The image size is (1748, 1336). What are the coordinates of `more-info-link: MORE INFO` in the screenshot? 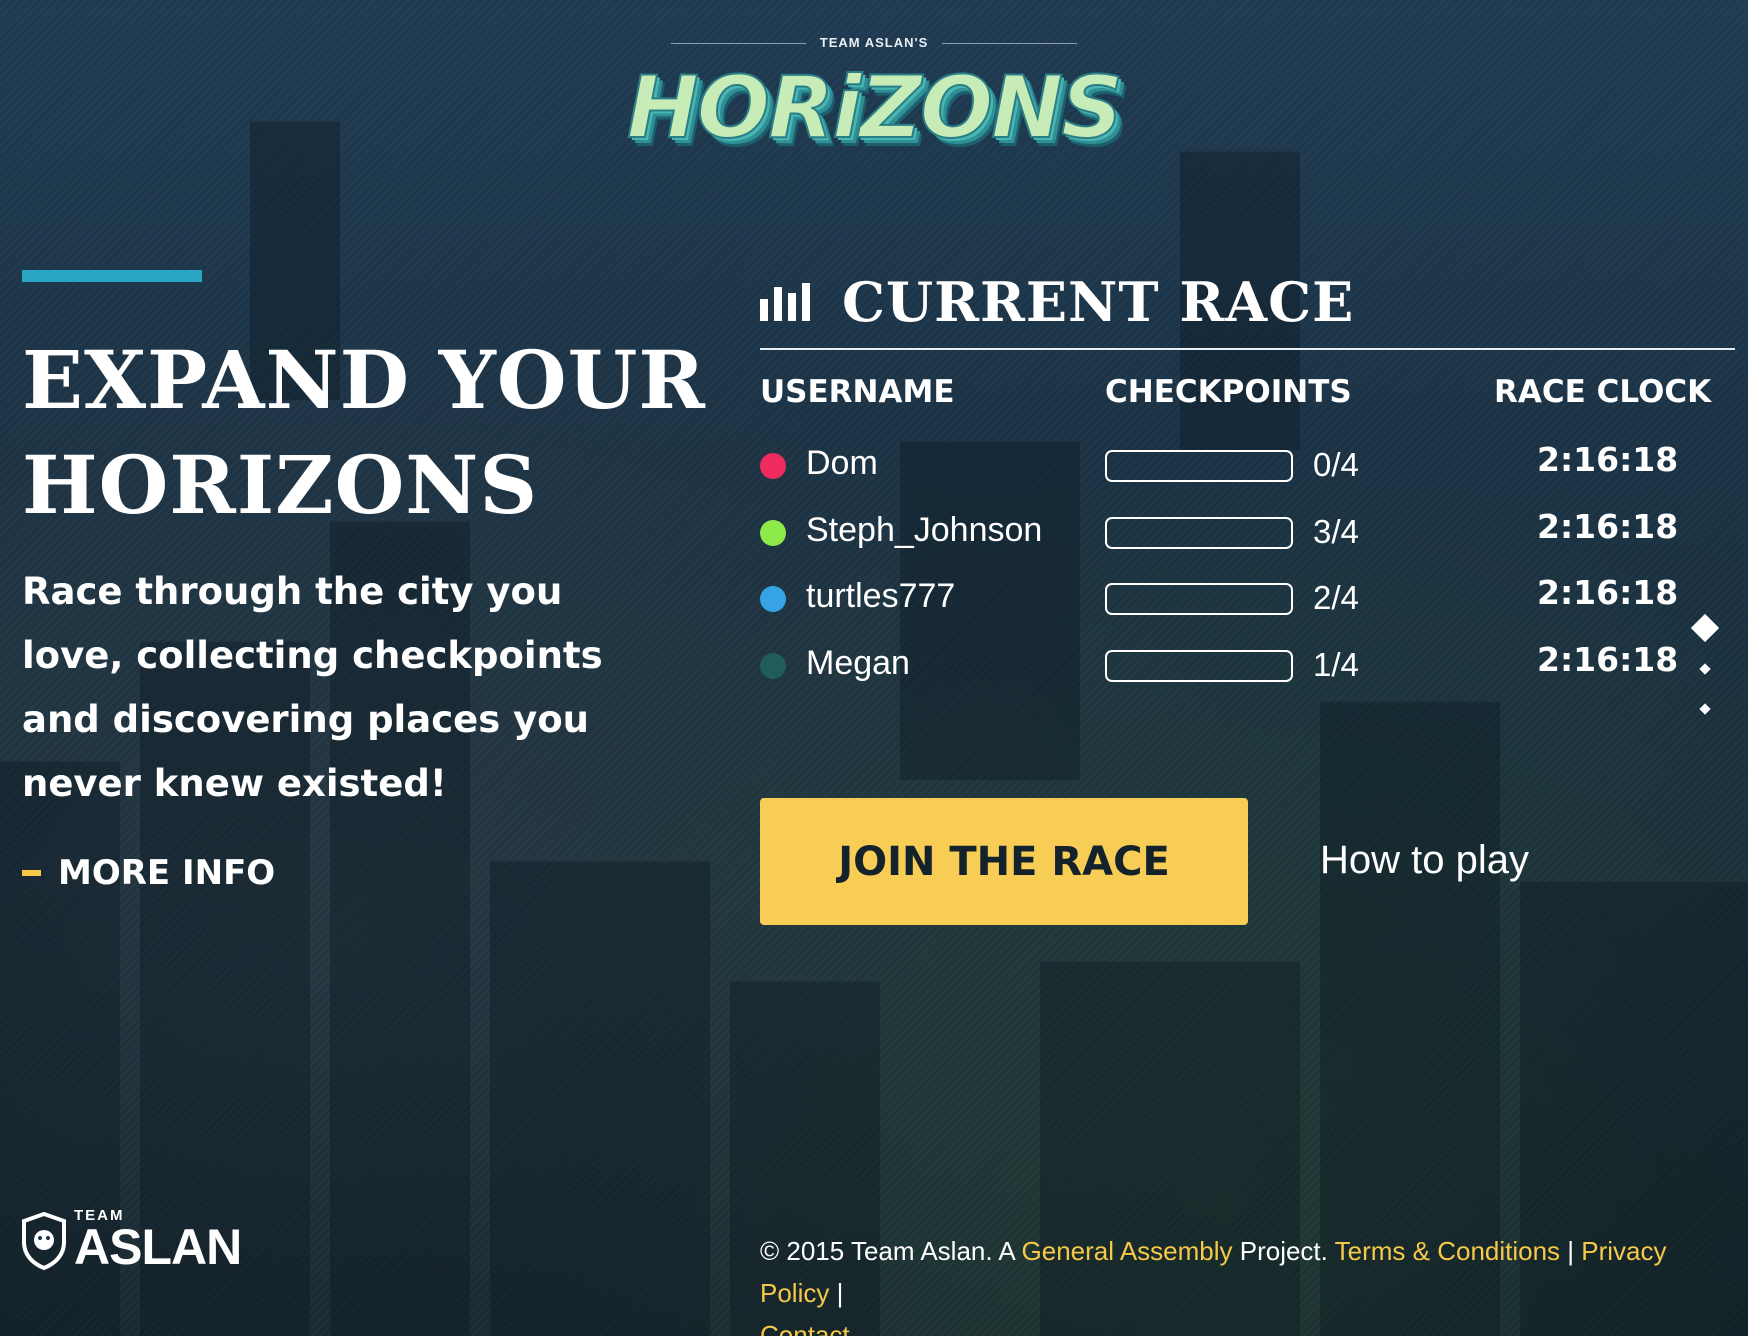 It's located at (148, 873).